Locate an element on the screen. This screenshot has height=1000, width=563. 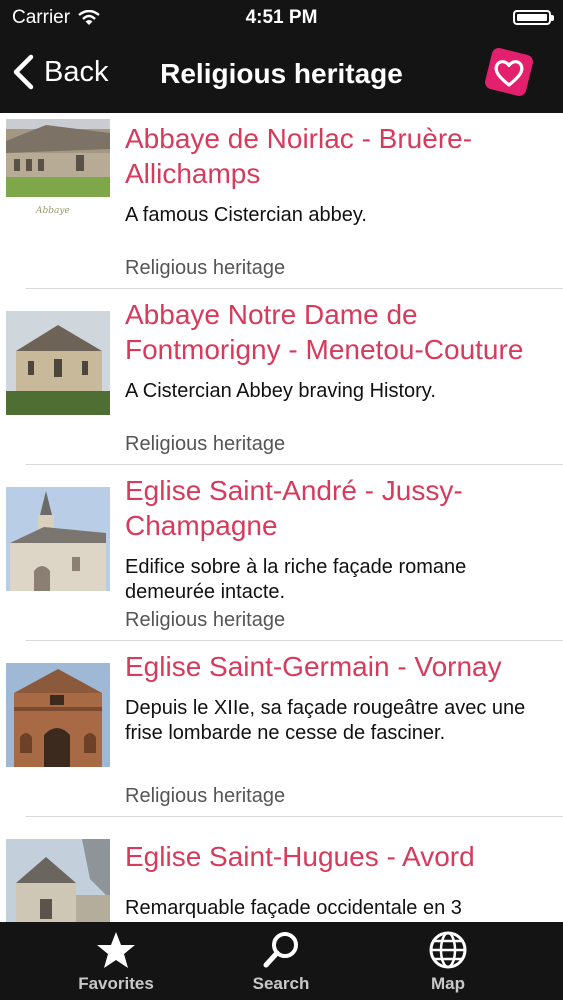
item-title: Abbaye de Noirlac - Bruère-Allichamps is located at coordinates (338, 156).